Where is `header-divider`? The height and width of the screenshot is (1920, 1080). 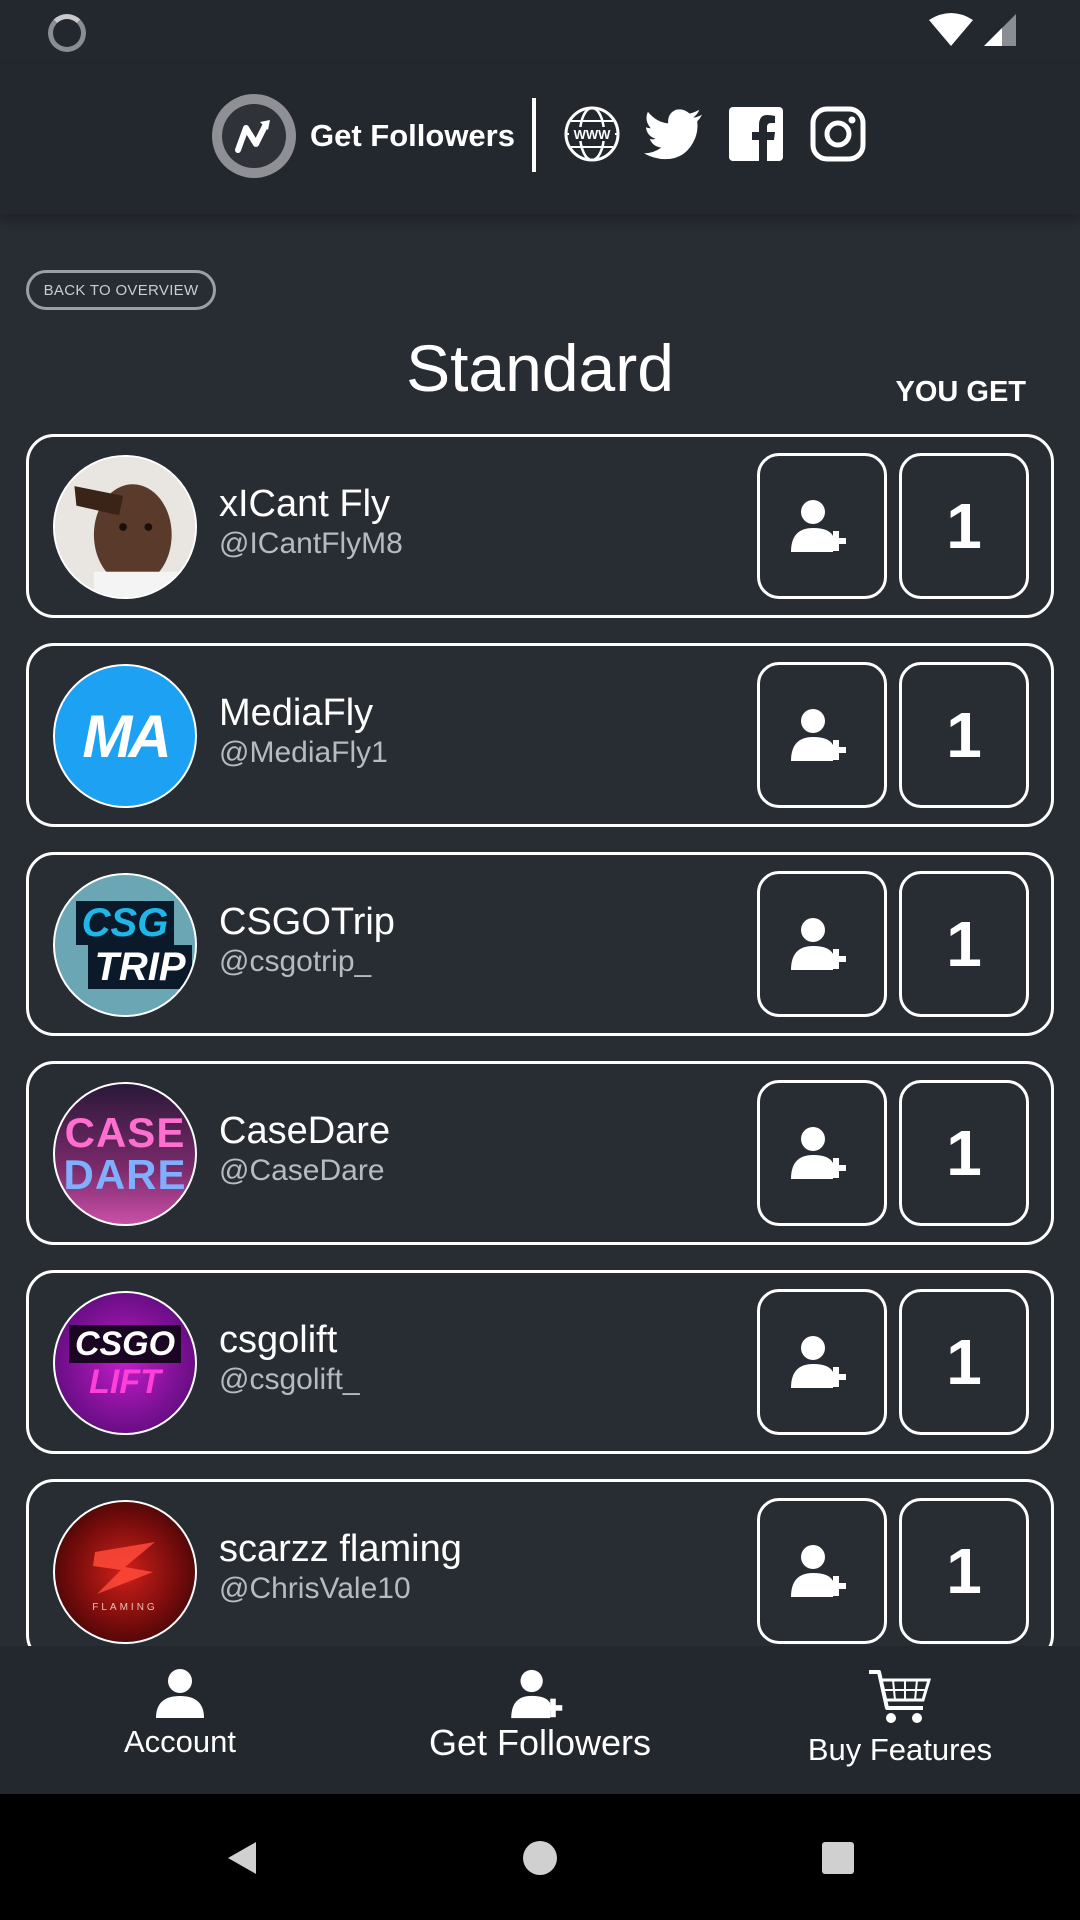 header-divider is located at coordinates (534, 135).